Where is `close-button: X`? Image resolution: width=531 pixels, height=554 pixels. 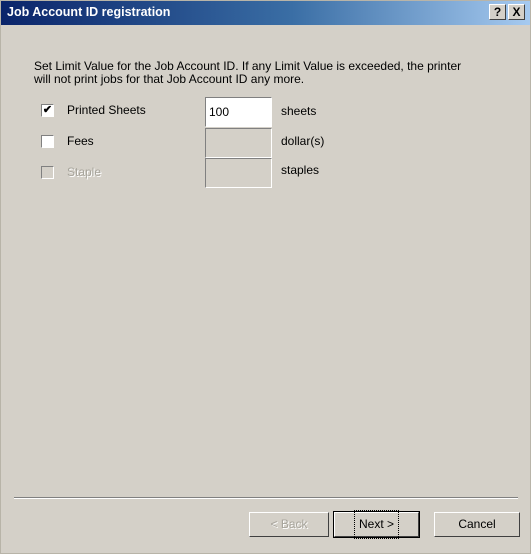
close-button: X is located at coordinates (516, 12).